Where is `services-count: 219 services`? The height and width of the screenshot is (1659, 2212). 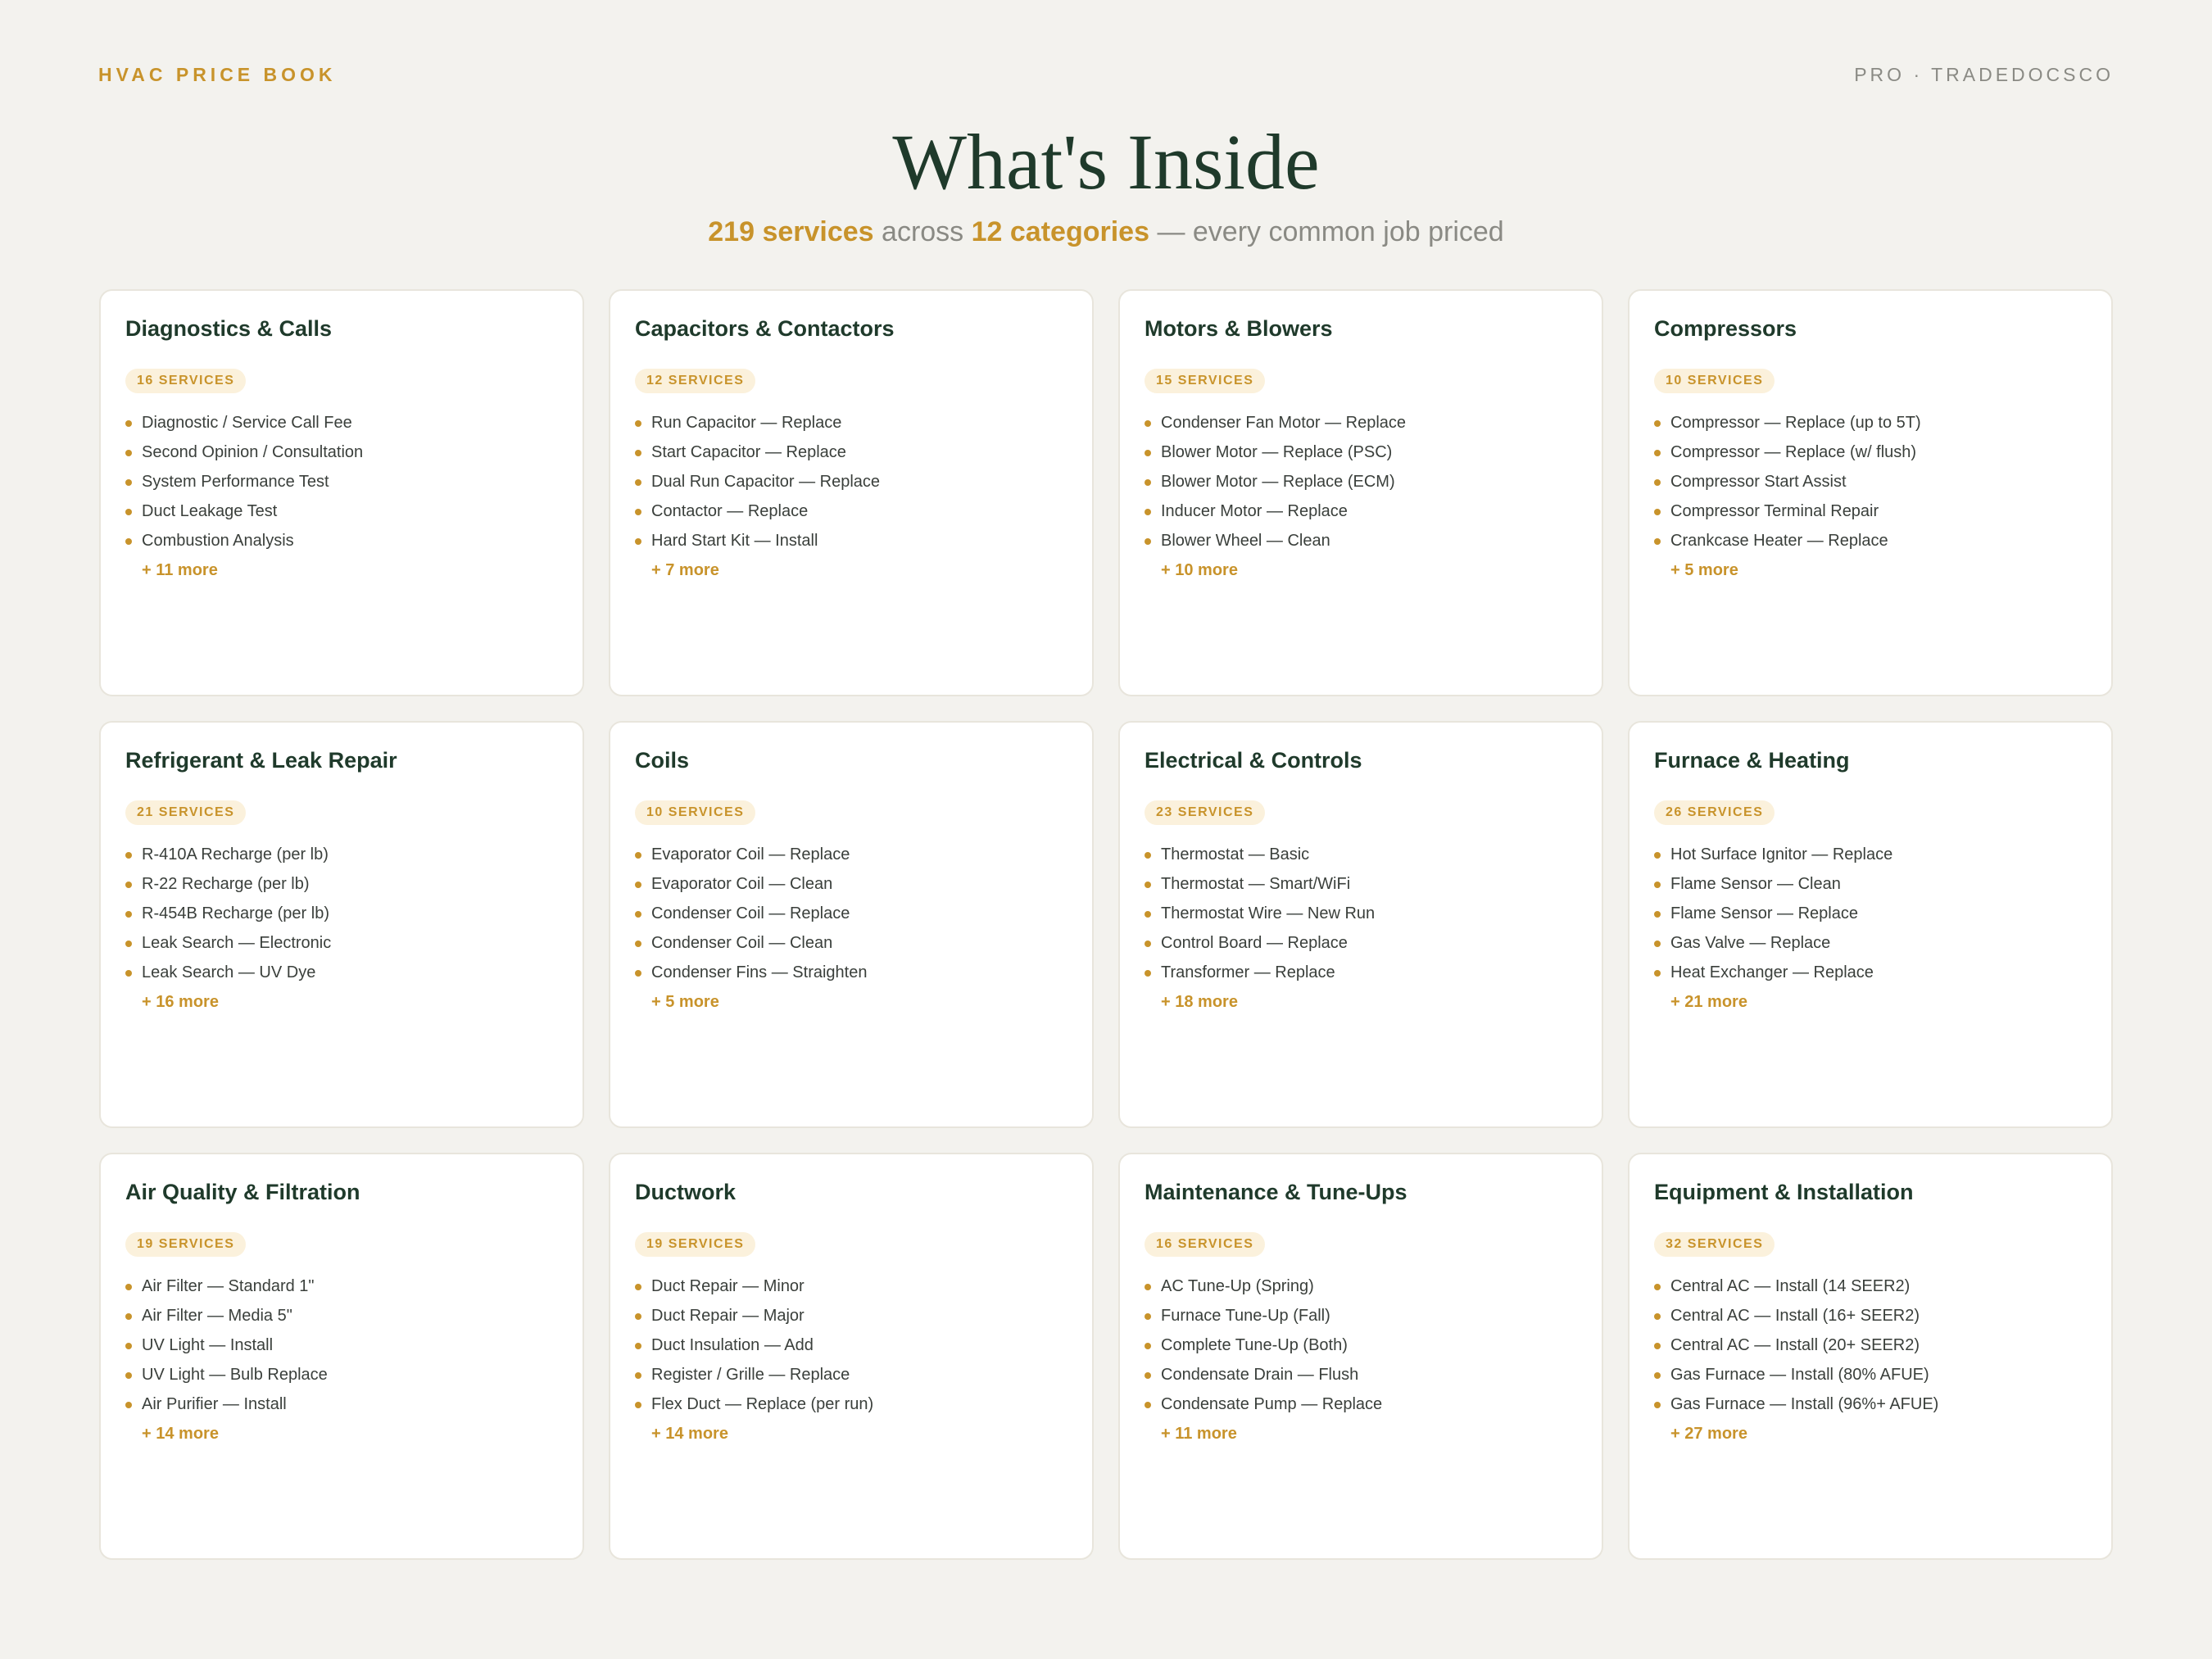 services-count: 219 services is located at coordinates (791, 231).